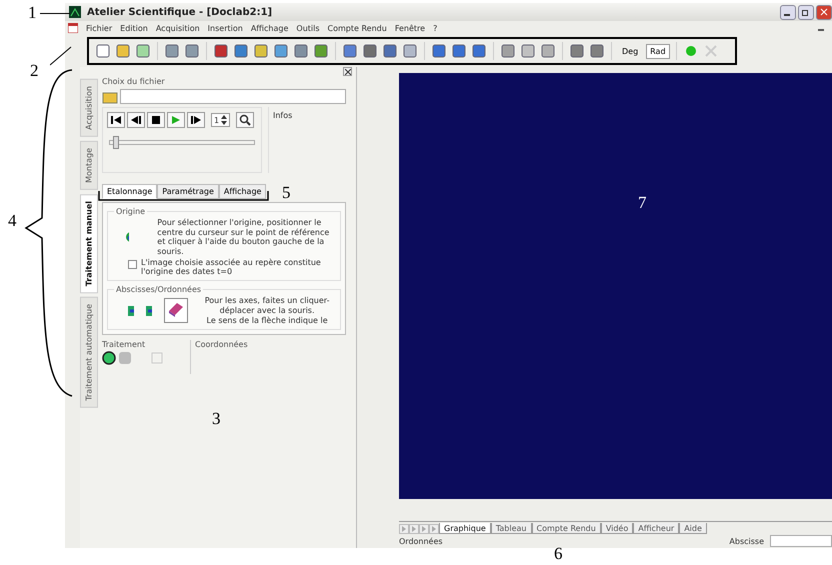  I want to click on step-back-icon, so click(136, 120).